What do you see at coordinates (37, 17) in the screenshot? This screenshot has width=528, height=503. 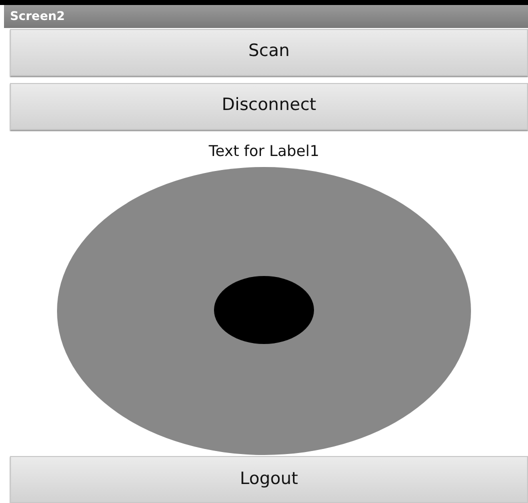 I see `window-title: Screen2` at bounding box center [37, 17].